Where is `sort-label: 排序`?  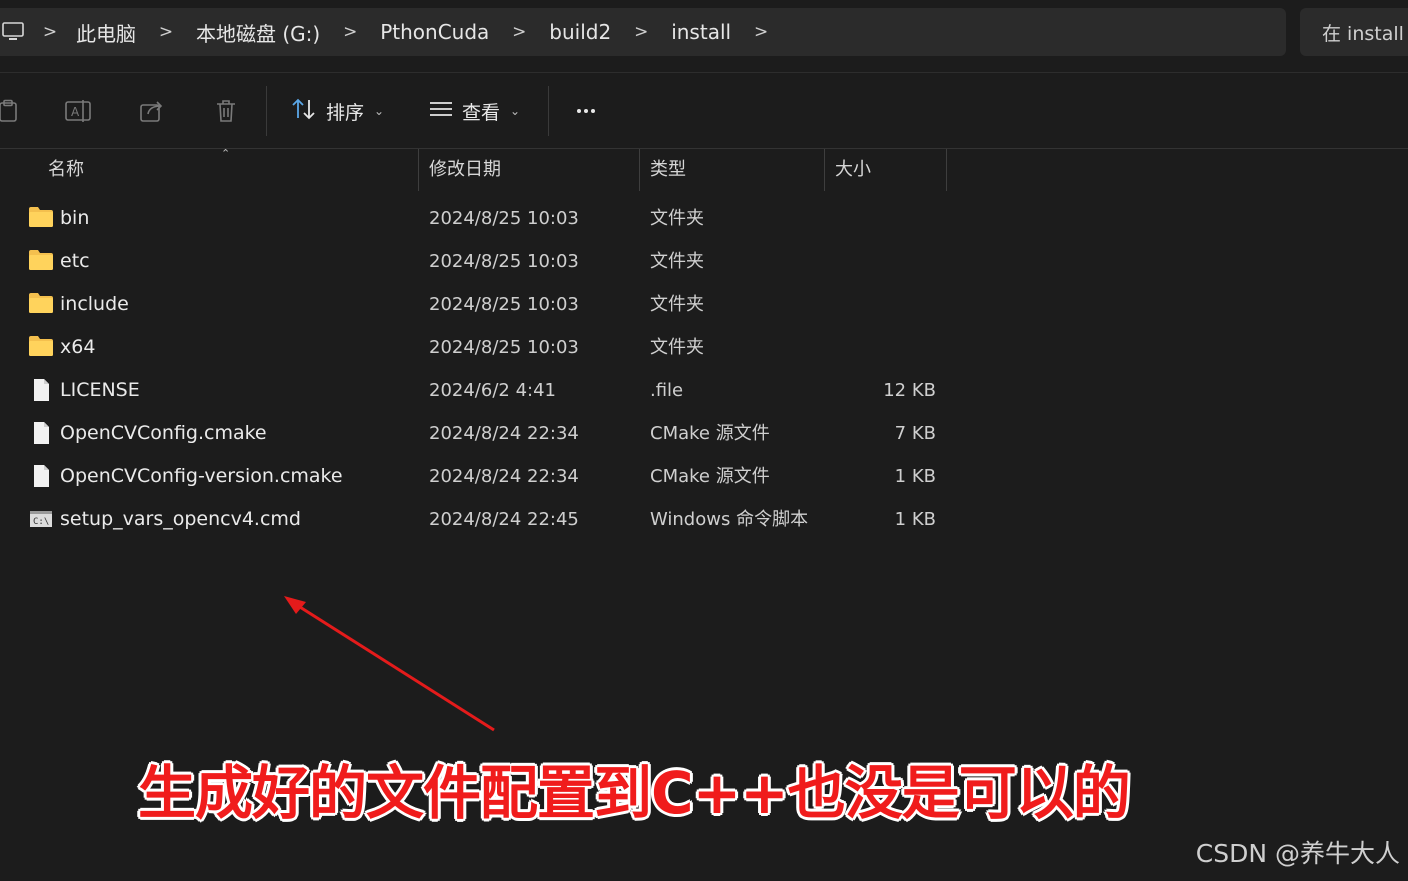
sort-label: 排序 is located at coordinates (345, 112).